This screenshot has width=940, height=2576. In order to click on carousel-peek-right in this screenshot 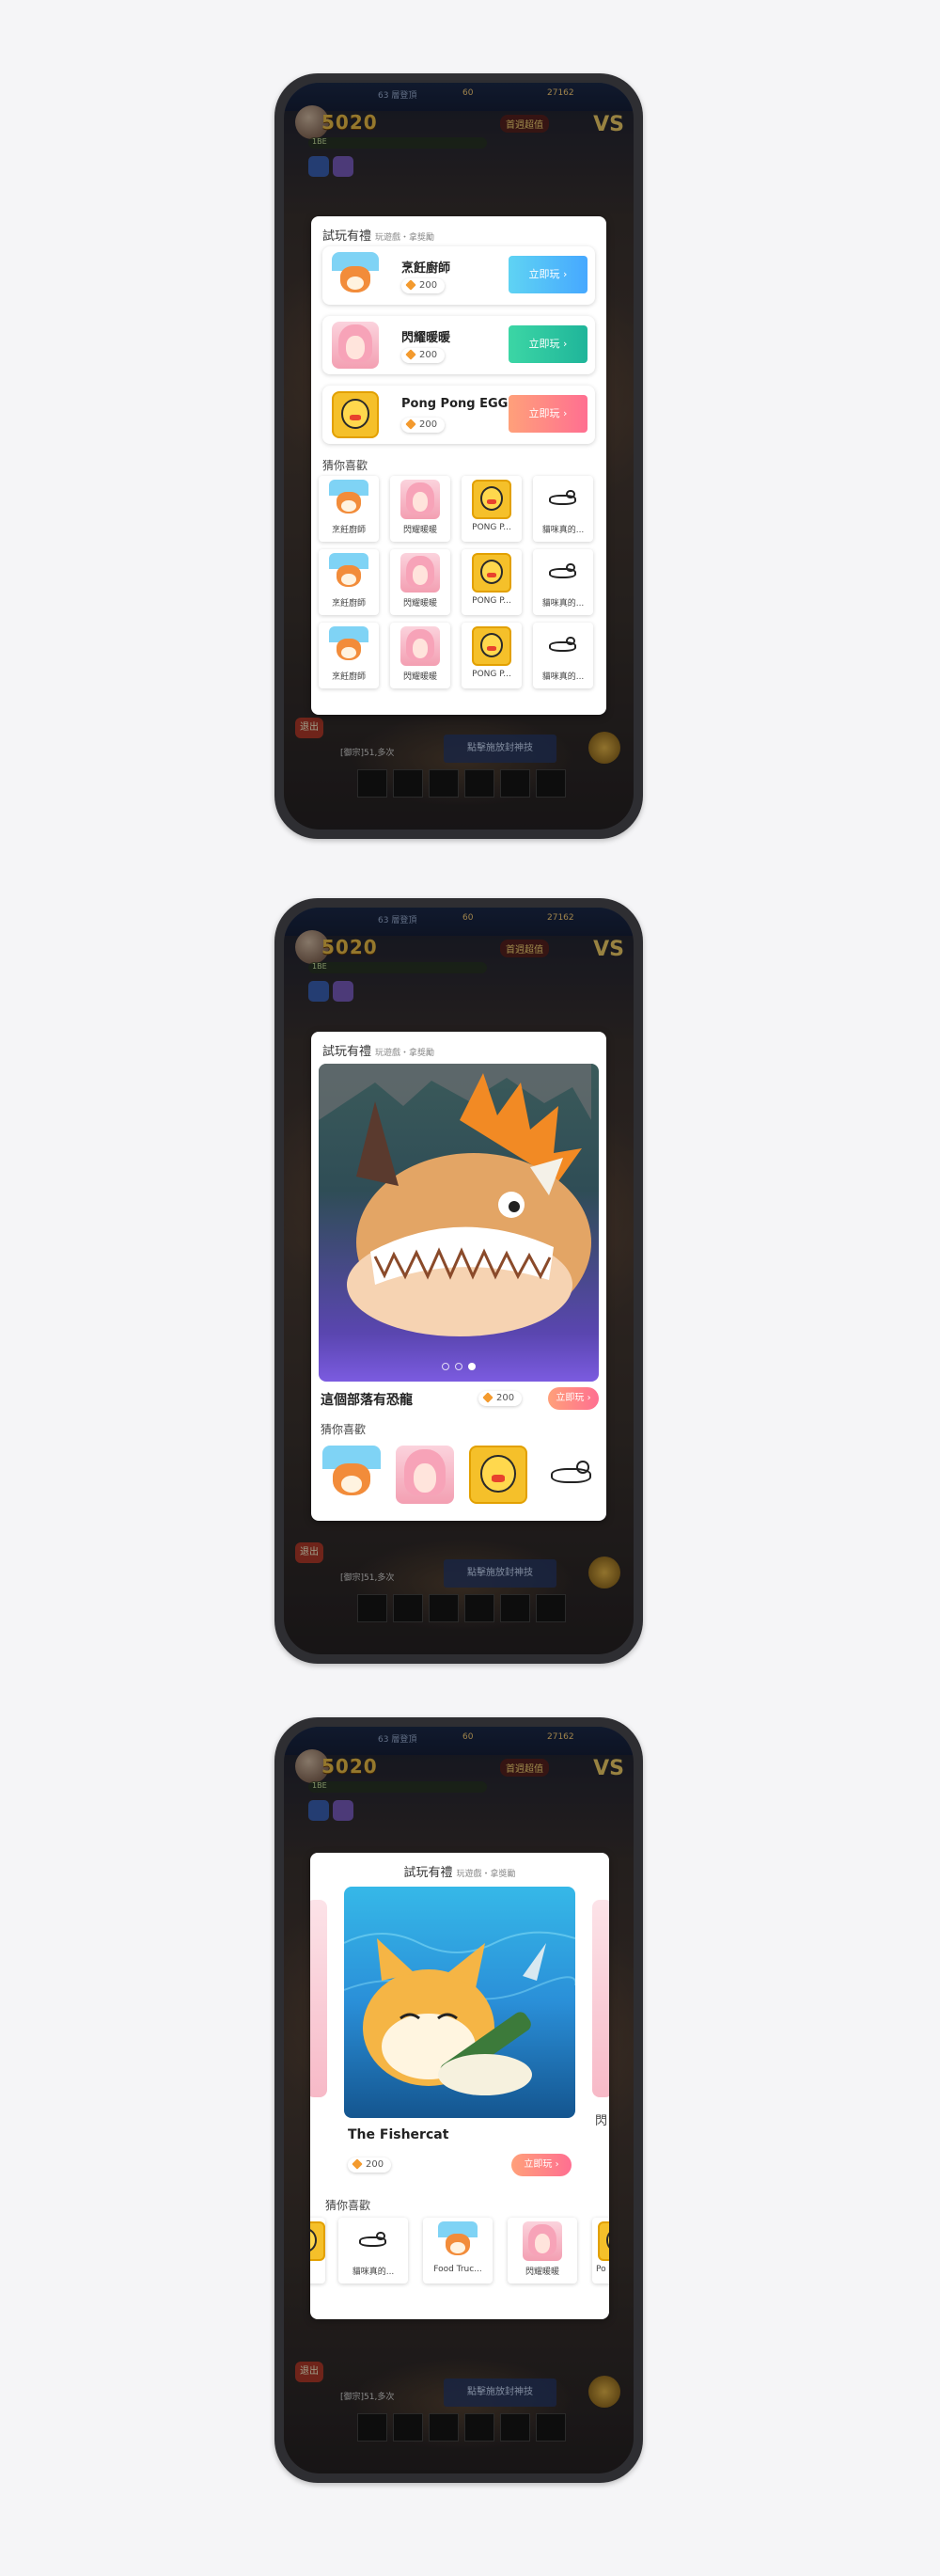, I will do `click(600, 1998)`.